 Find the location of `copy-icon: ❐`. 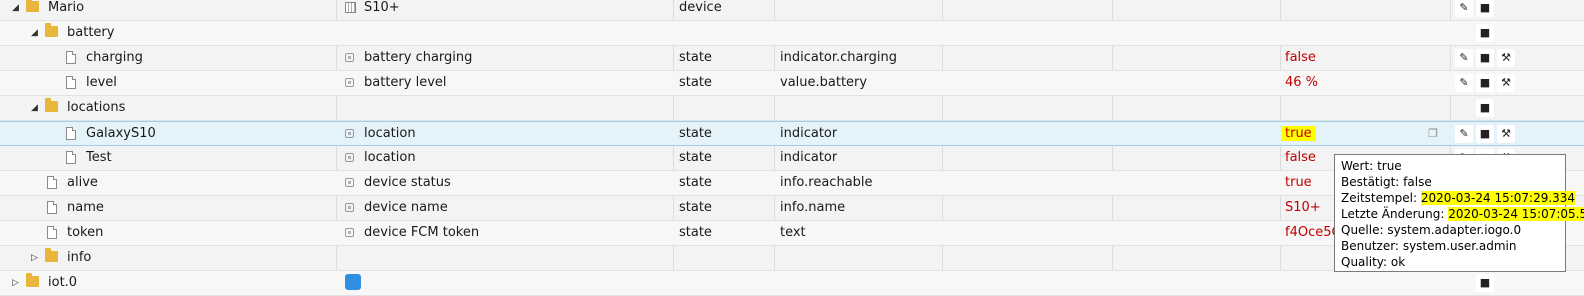

copy-icon: ❐ is located at coordinates (1433, 133).